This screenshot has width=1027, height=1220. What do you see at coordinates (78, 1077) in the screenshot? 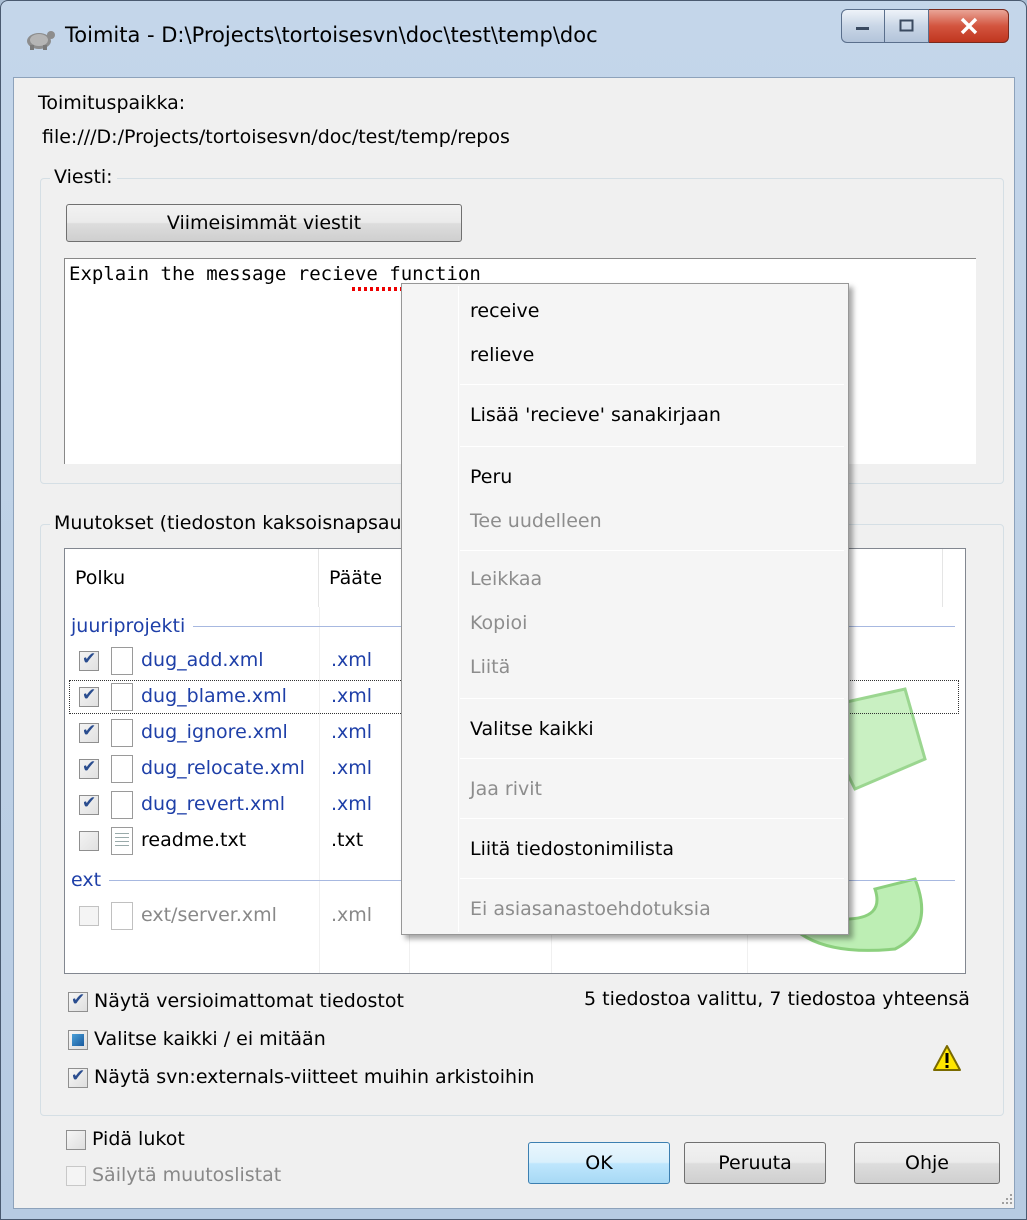
I see `show-externals-checkbox` at bounding box center [78, 1077].